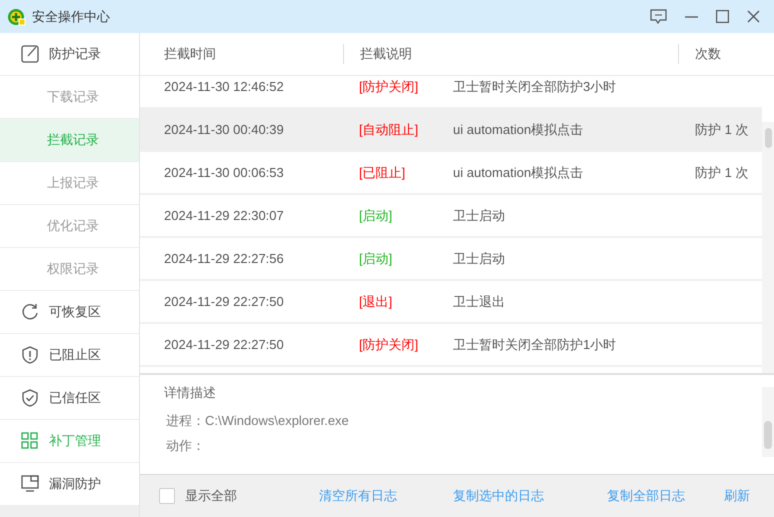 The width and height of the screenshot is (774, 517). Describe the element at coordinates (722, 16) in the screenshot. I see `maximize-icon` at that location.